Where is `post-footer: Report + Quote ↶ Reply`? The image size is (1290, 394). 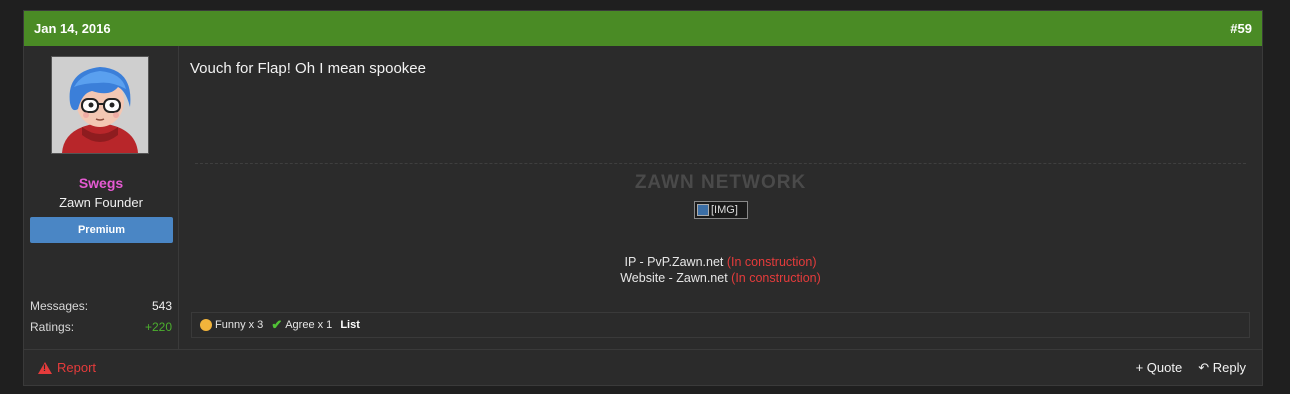 post-footer: Report + Quote ↶ Reply is located at coordinates (643, 367).